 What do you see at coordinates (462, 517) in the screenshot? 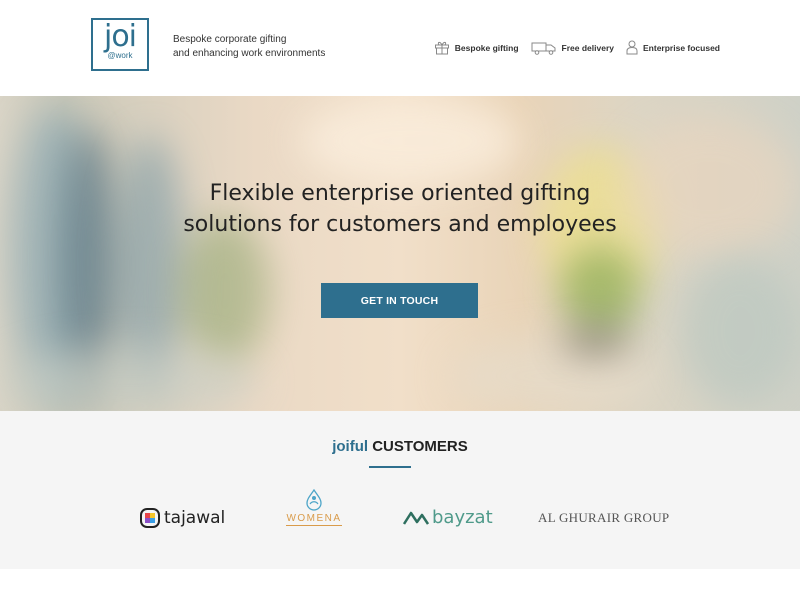
I see `brand-name: bayzat` at bounding box center [462, 517].